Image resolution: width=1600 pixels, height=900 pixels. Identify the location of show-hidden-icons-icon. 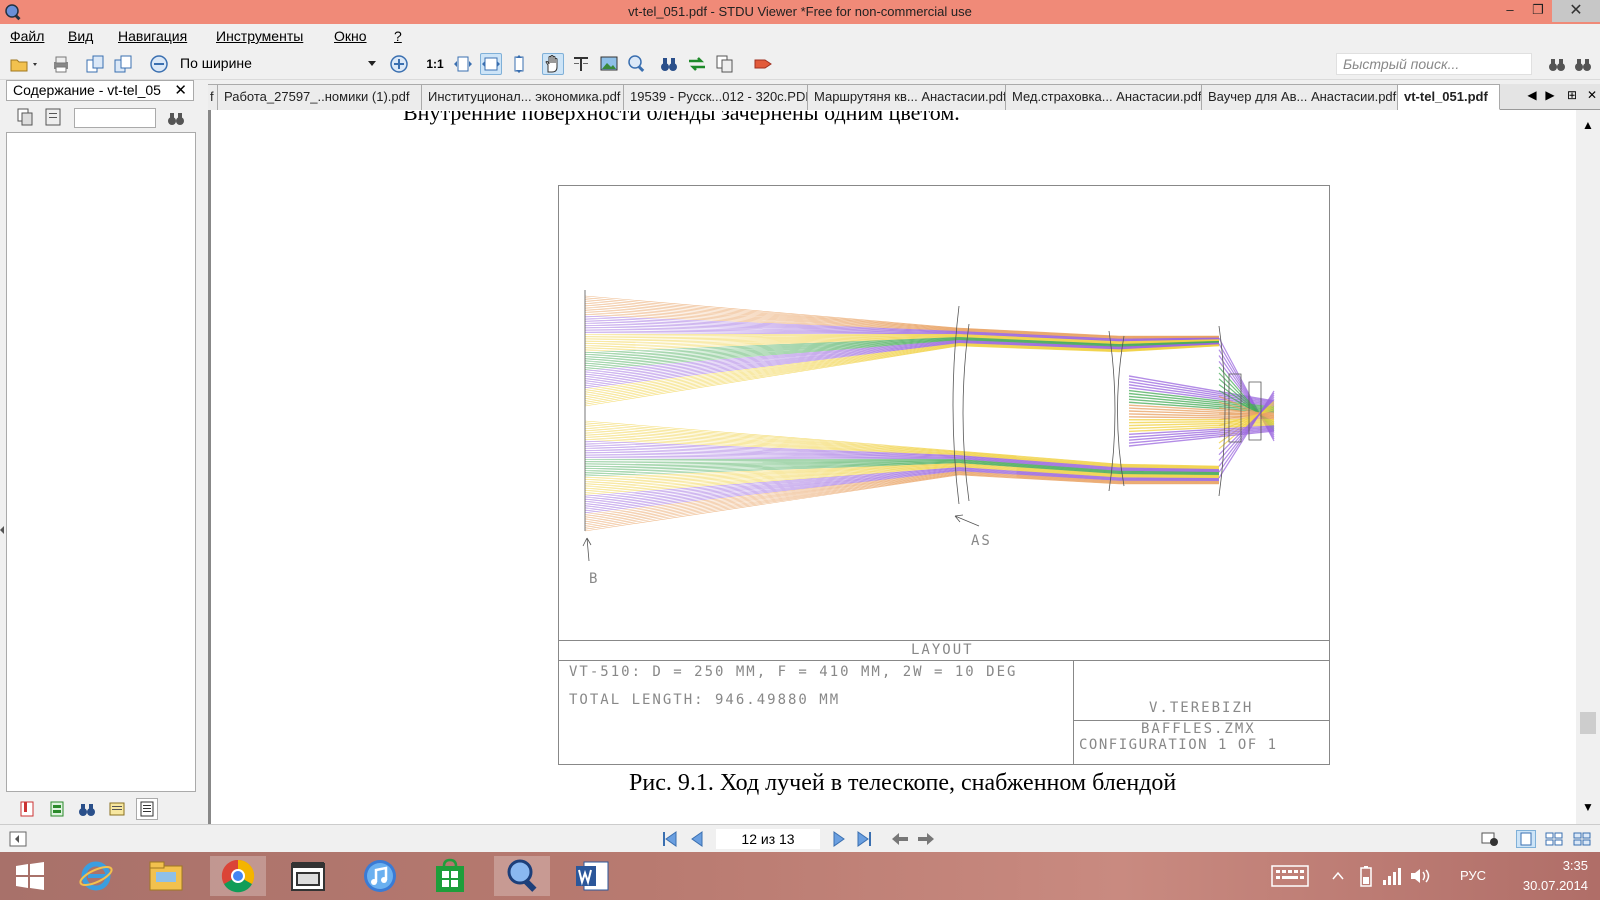
(1338, 876).